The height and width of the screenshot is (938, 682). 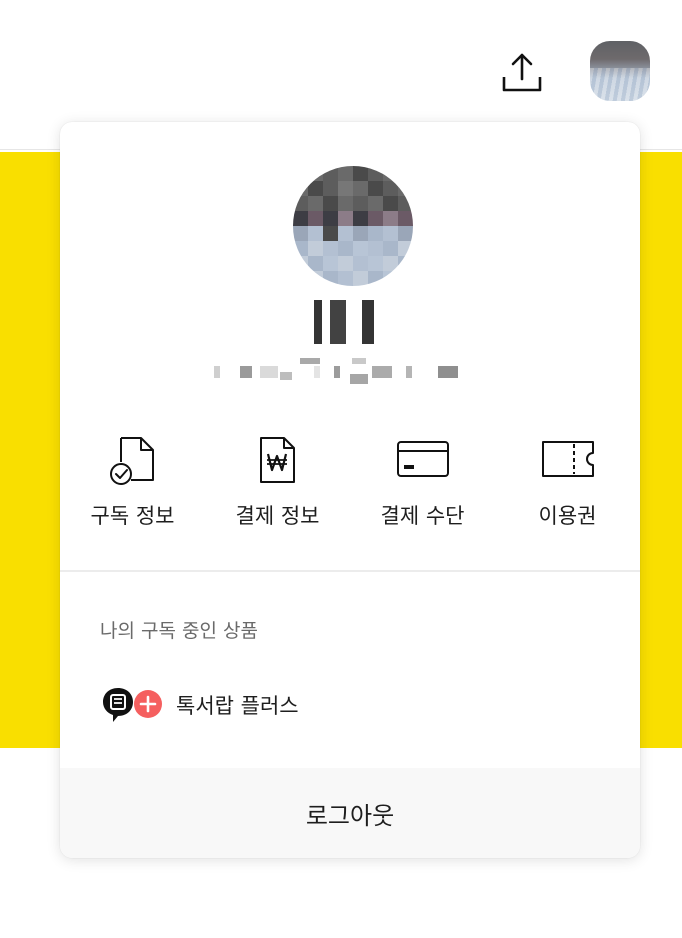 I want to click on product-item-talk-drawer-plus: 톡서랍 플러스, so click(x=199, y=705).